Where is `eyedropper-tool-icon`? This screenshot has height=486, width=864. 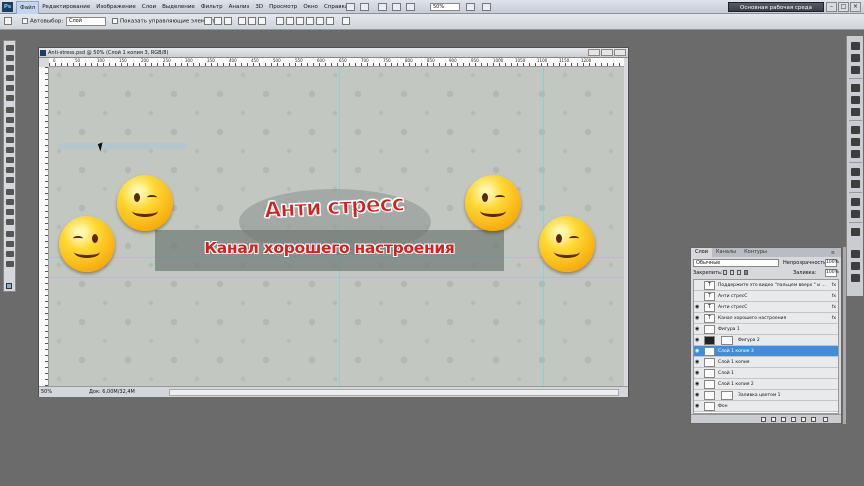
eyedropper-tool-icon is located at coordinates (10, 98).